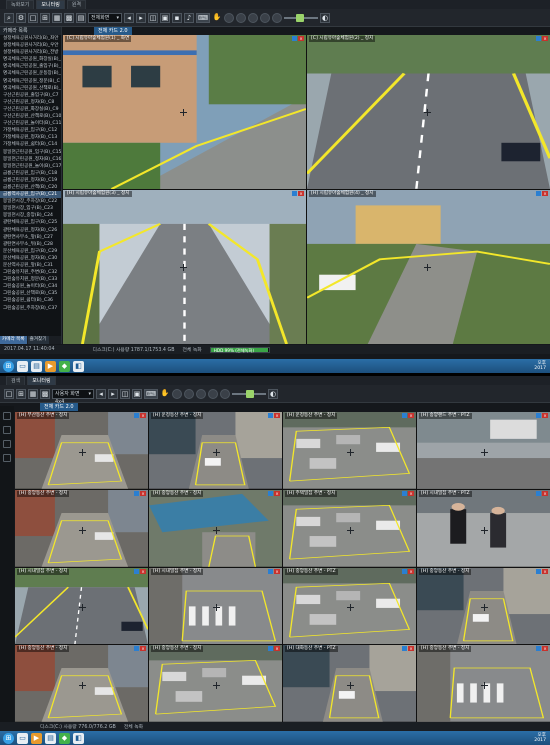  I want to click on speaker-icon: ◐, so click(325, 17).